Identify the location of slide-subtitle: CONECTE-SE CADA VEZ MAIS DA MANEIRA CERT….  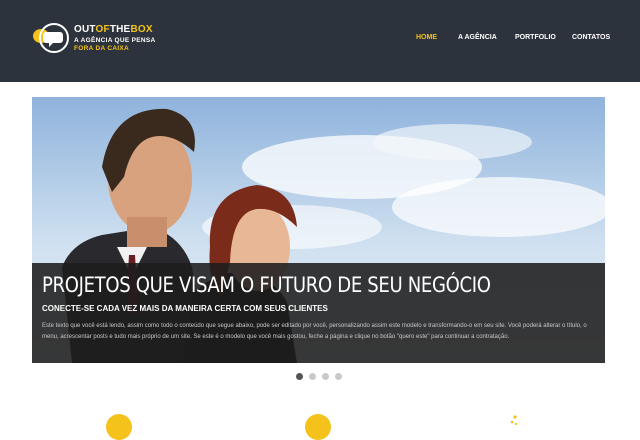
(185, 308).